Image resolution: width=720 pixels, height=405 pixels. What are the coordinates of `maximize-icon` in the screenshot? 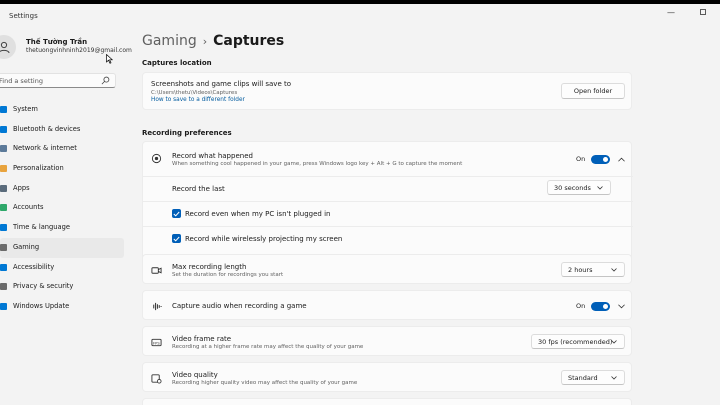 It's located at (703, 12).